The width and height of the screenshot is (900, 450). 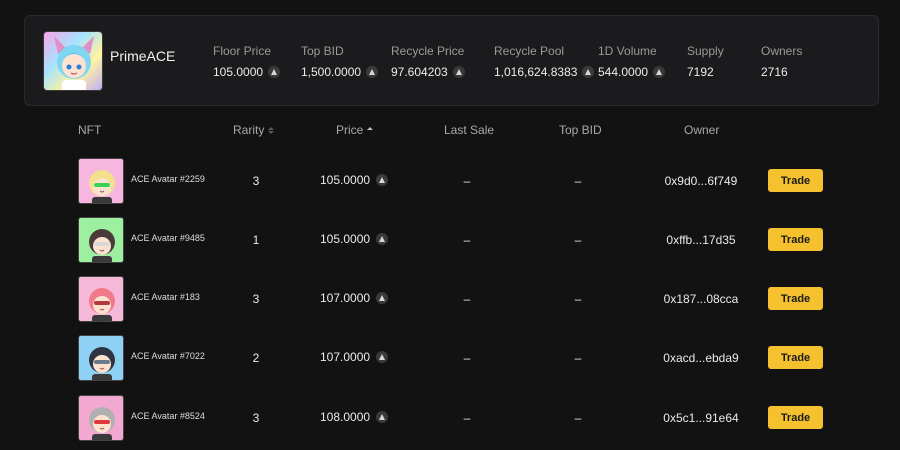 I want to click on rarity-value: 1, so click(x=256, y=240).